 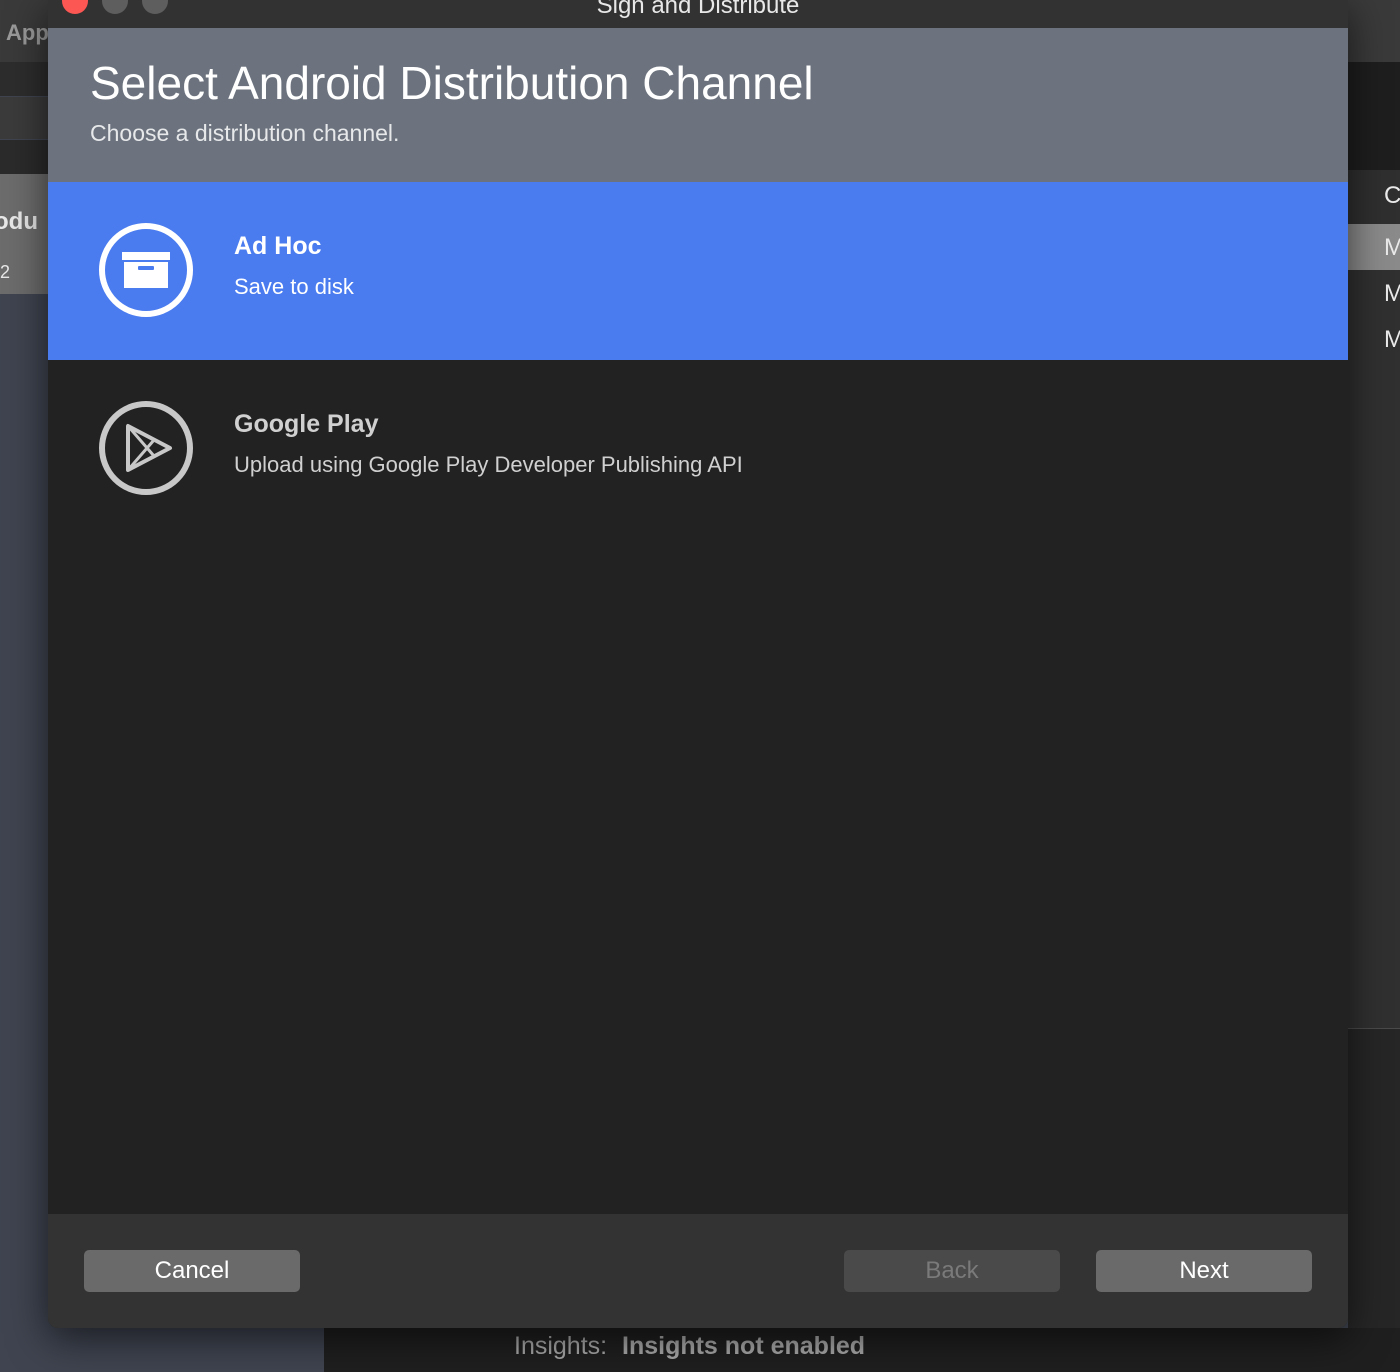 I want to click on background-right-strip, so click(x=1374, y=116).